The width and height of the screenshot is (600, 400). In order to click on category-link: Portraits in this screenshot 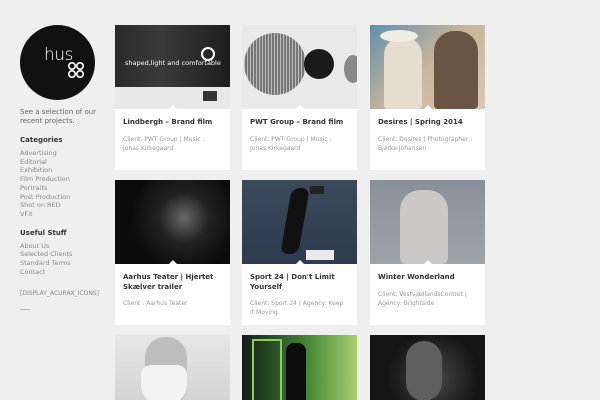, I will do `click(60, 188)`.